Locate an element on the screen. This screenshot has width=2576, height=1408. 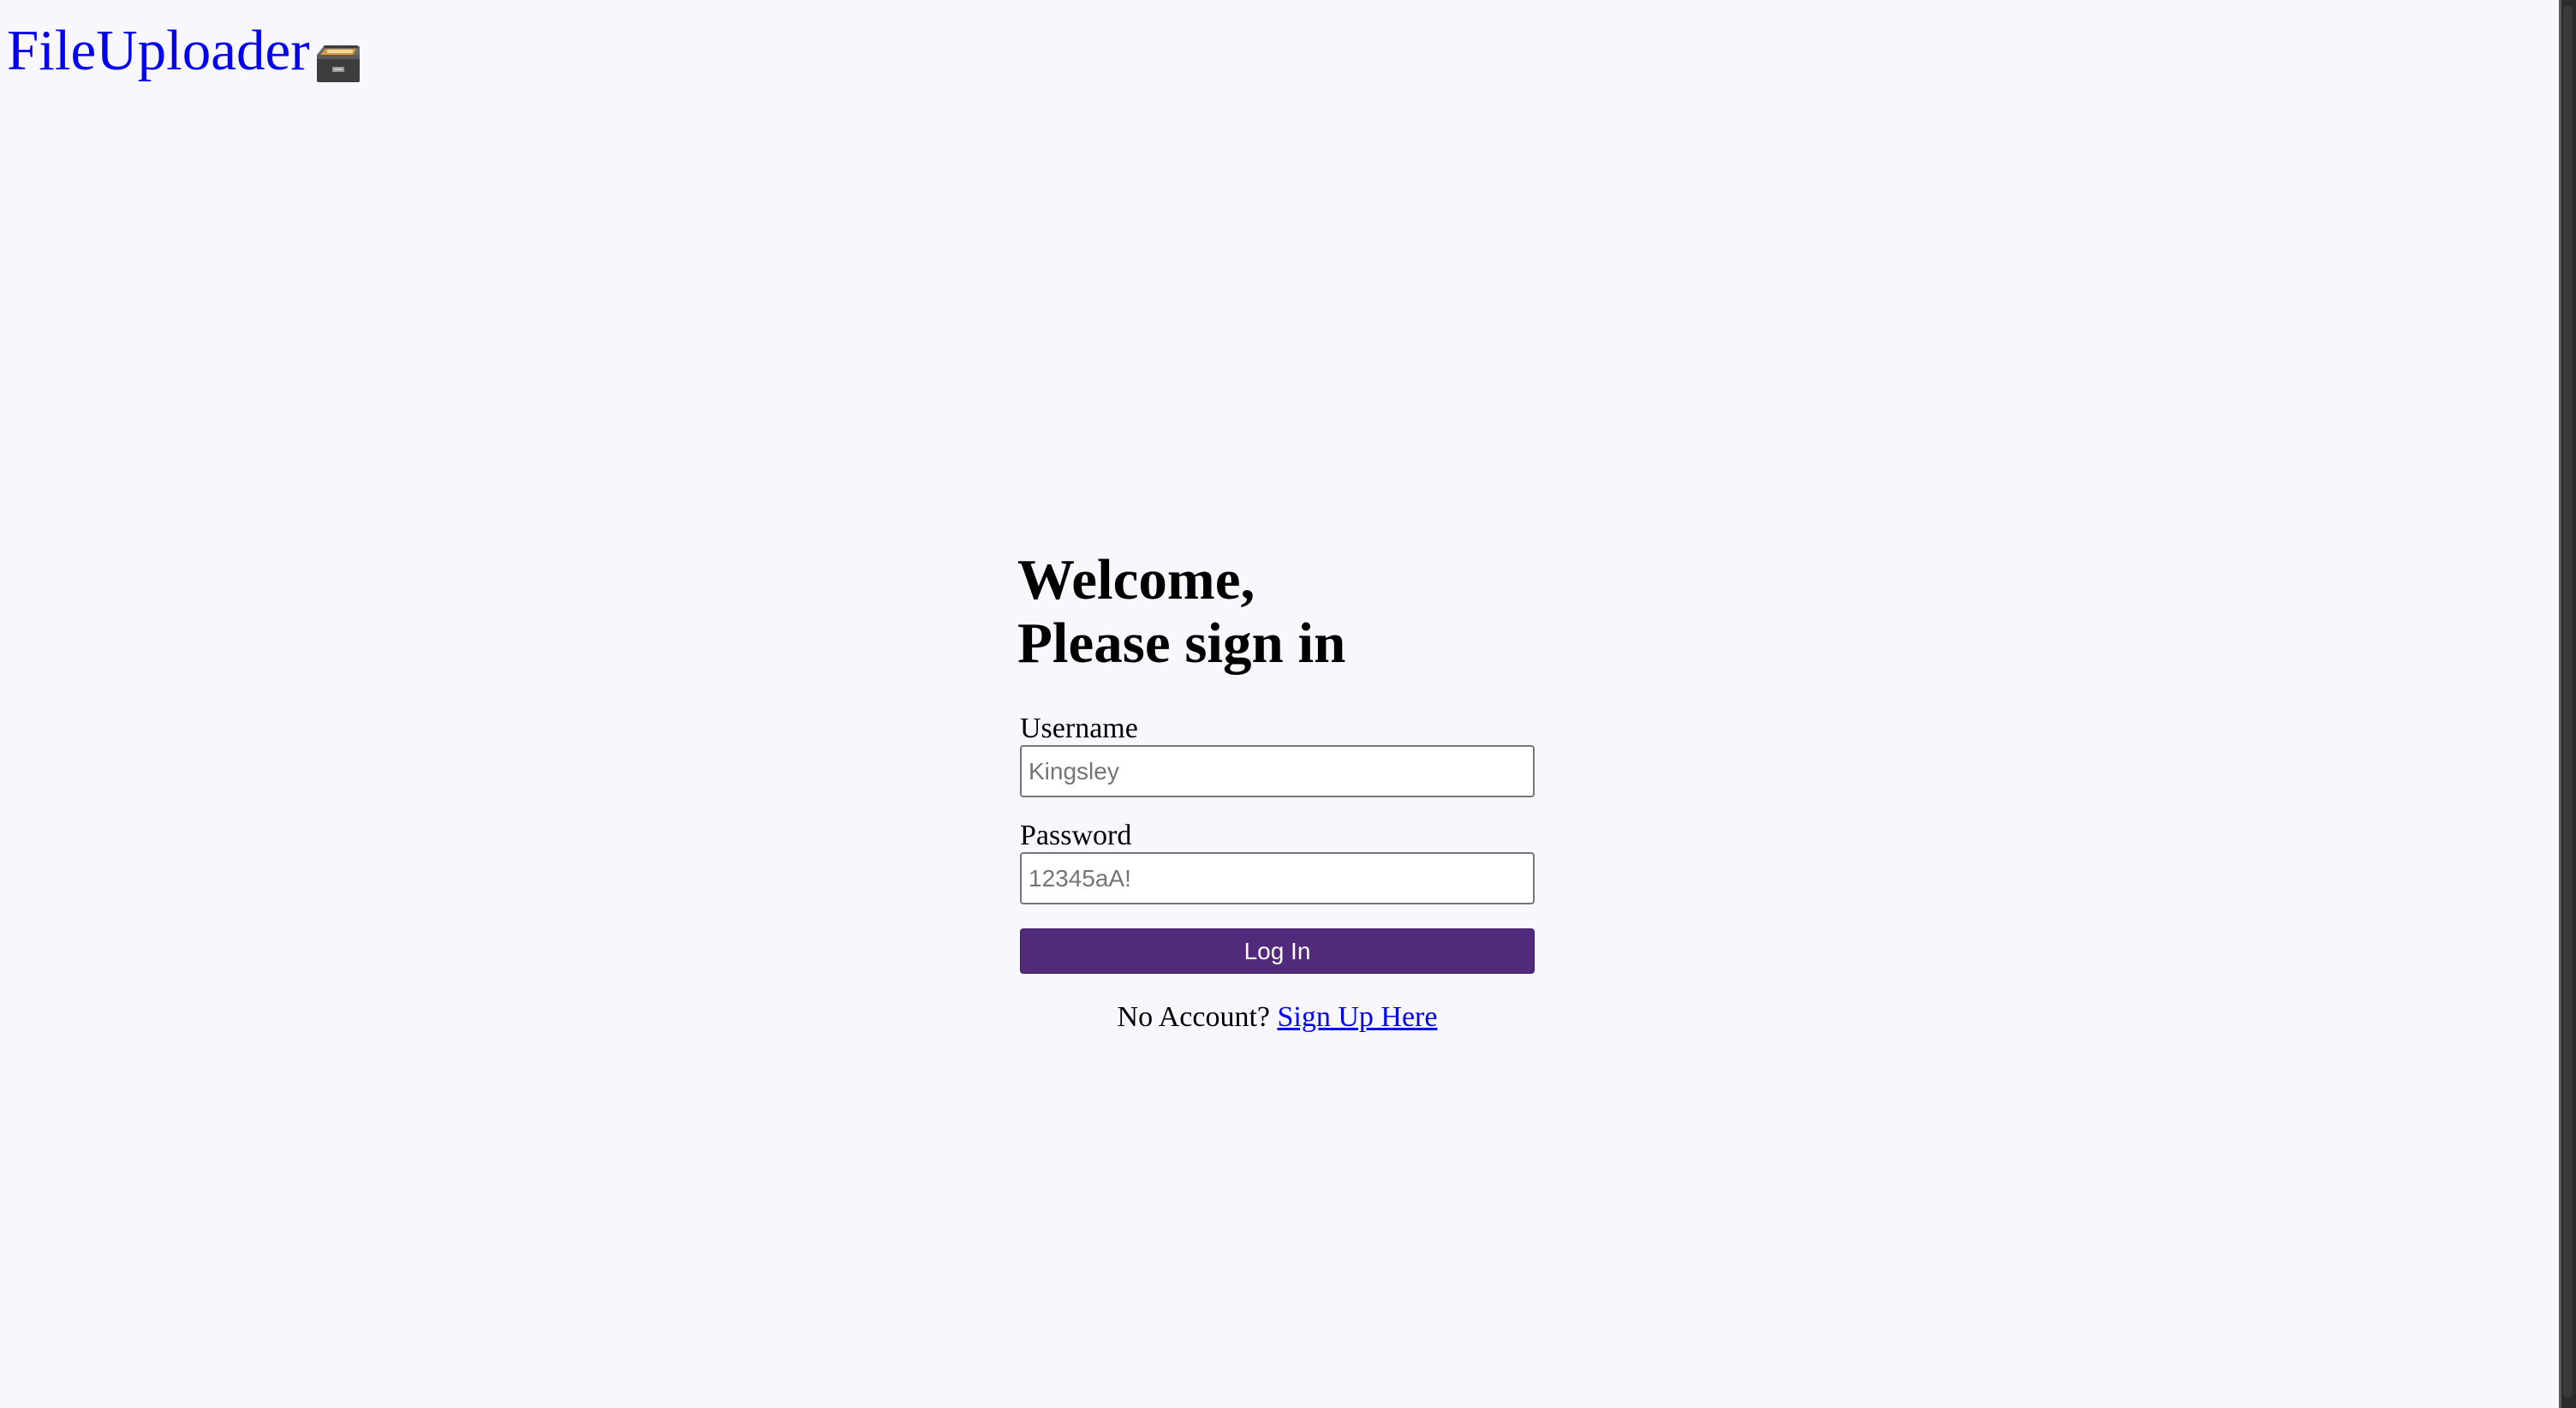
scrollbar-track is located at coordinates (2560, 704).